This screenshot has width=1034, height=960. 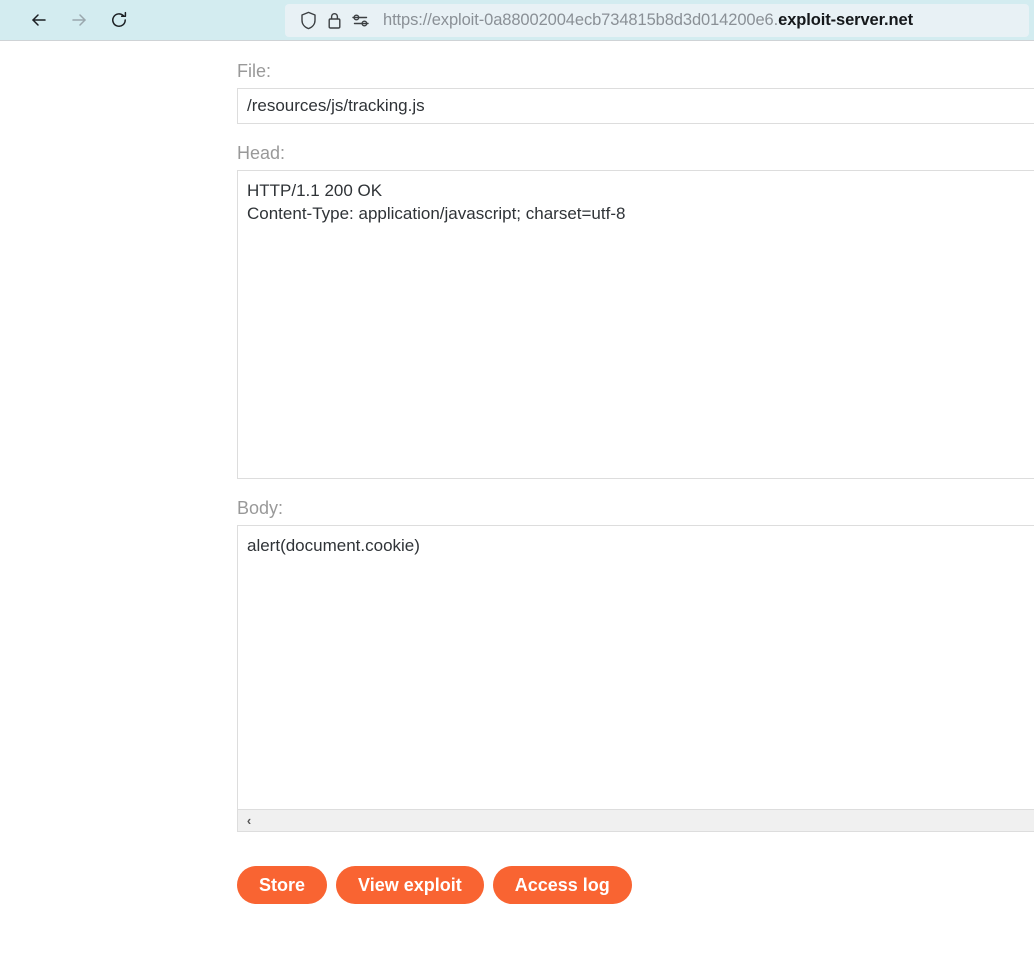 What do you see at coordinates (254, 71) in the screenshot?
I see `file-label: File:` at bounding box center [254, 71].